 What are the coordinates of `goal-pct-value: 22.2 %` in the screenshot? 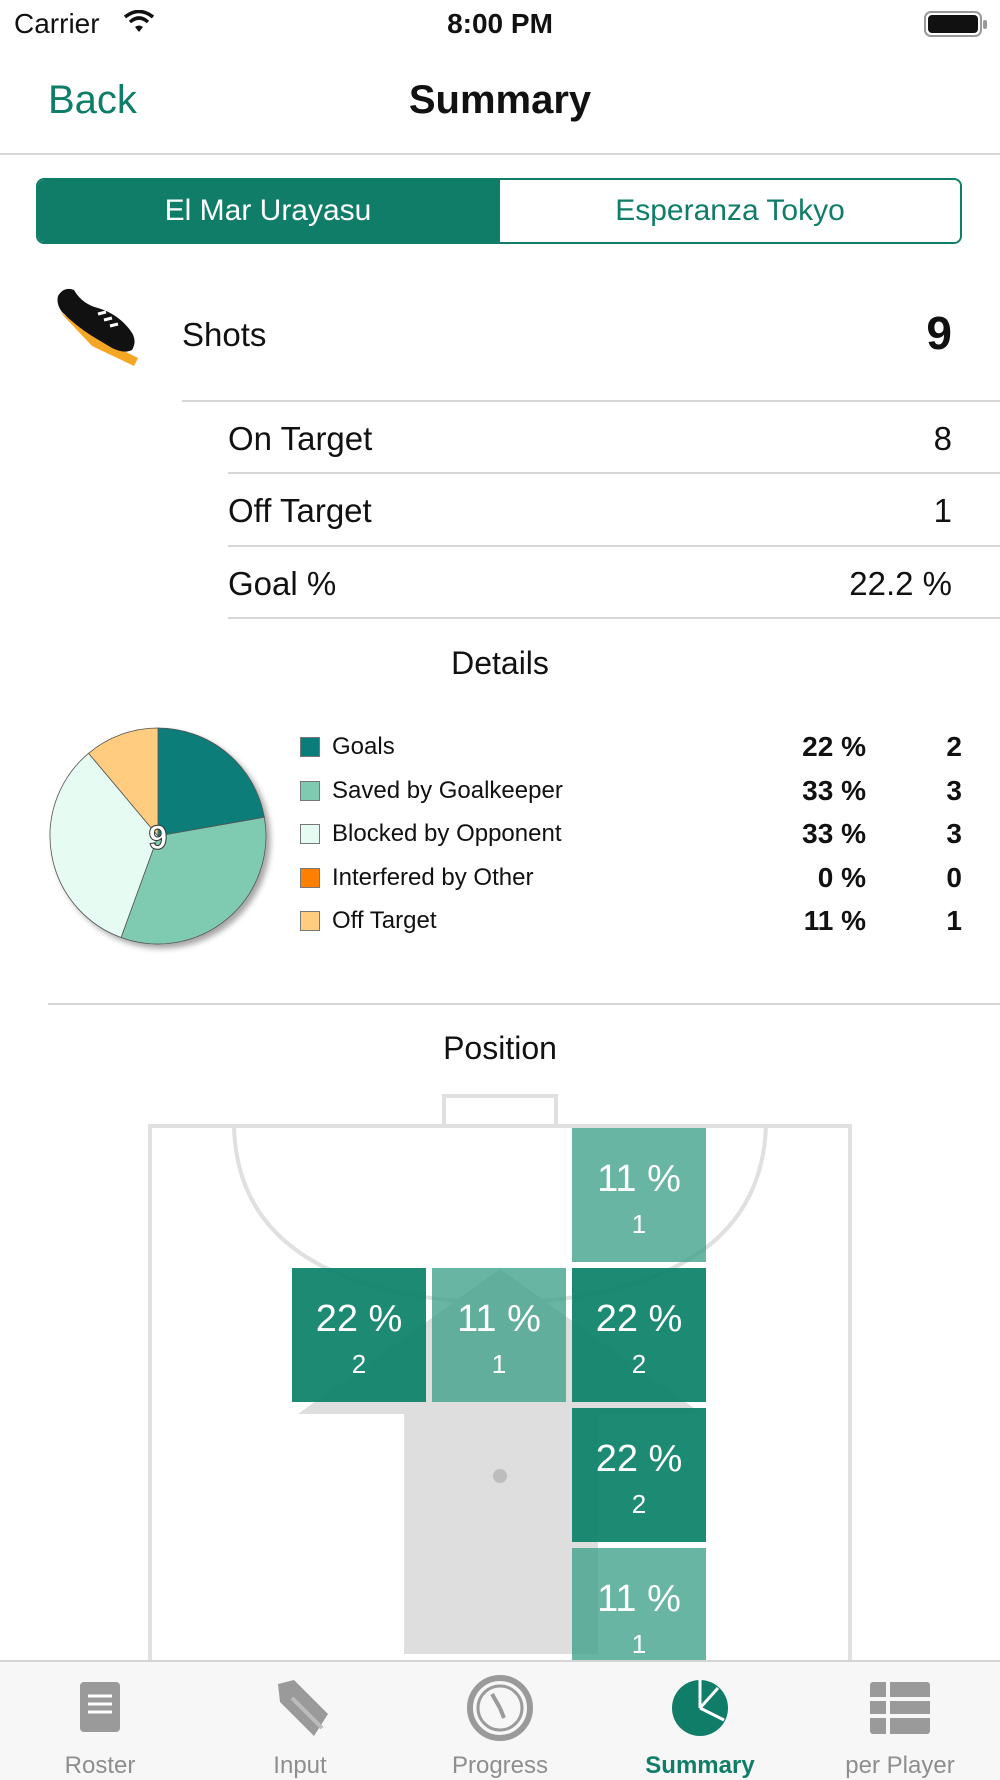 It's located at (900, 583).